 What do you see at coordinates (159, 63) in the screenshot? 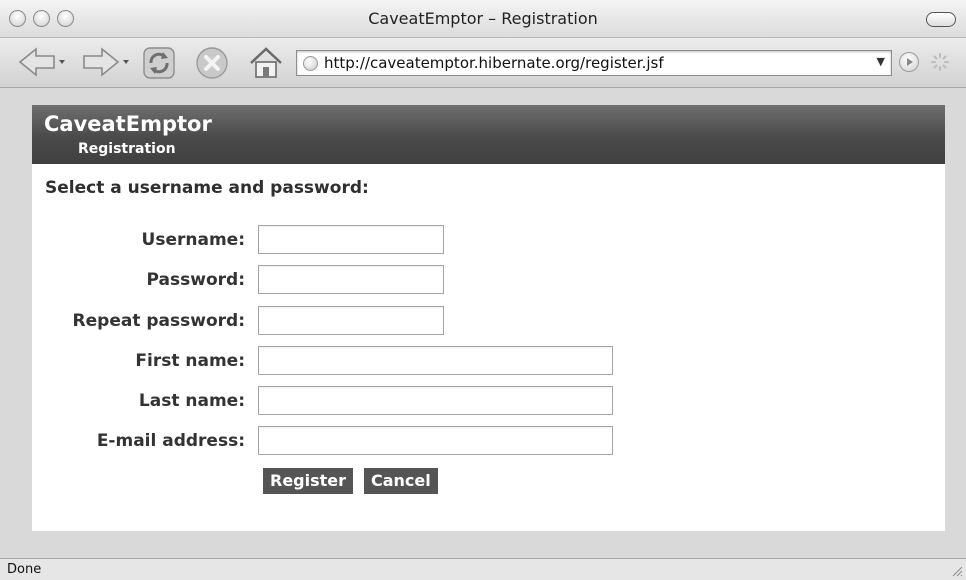
I see `reload-icon` at bounding box center [159, 63].